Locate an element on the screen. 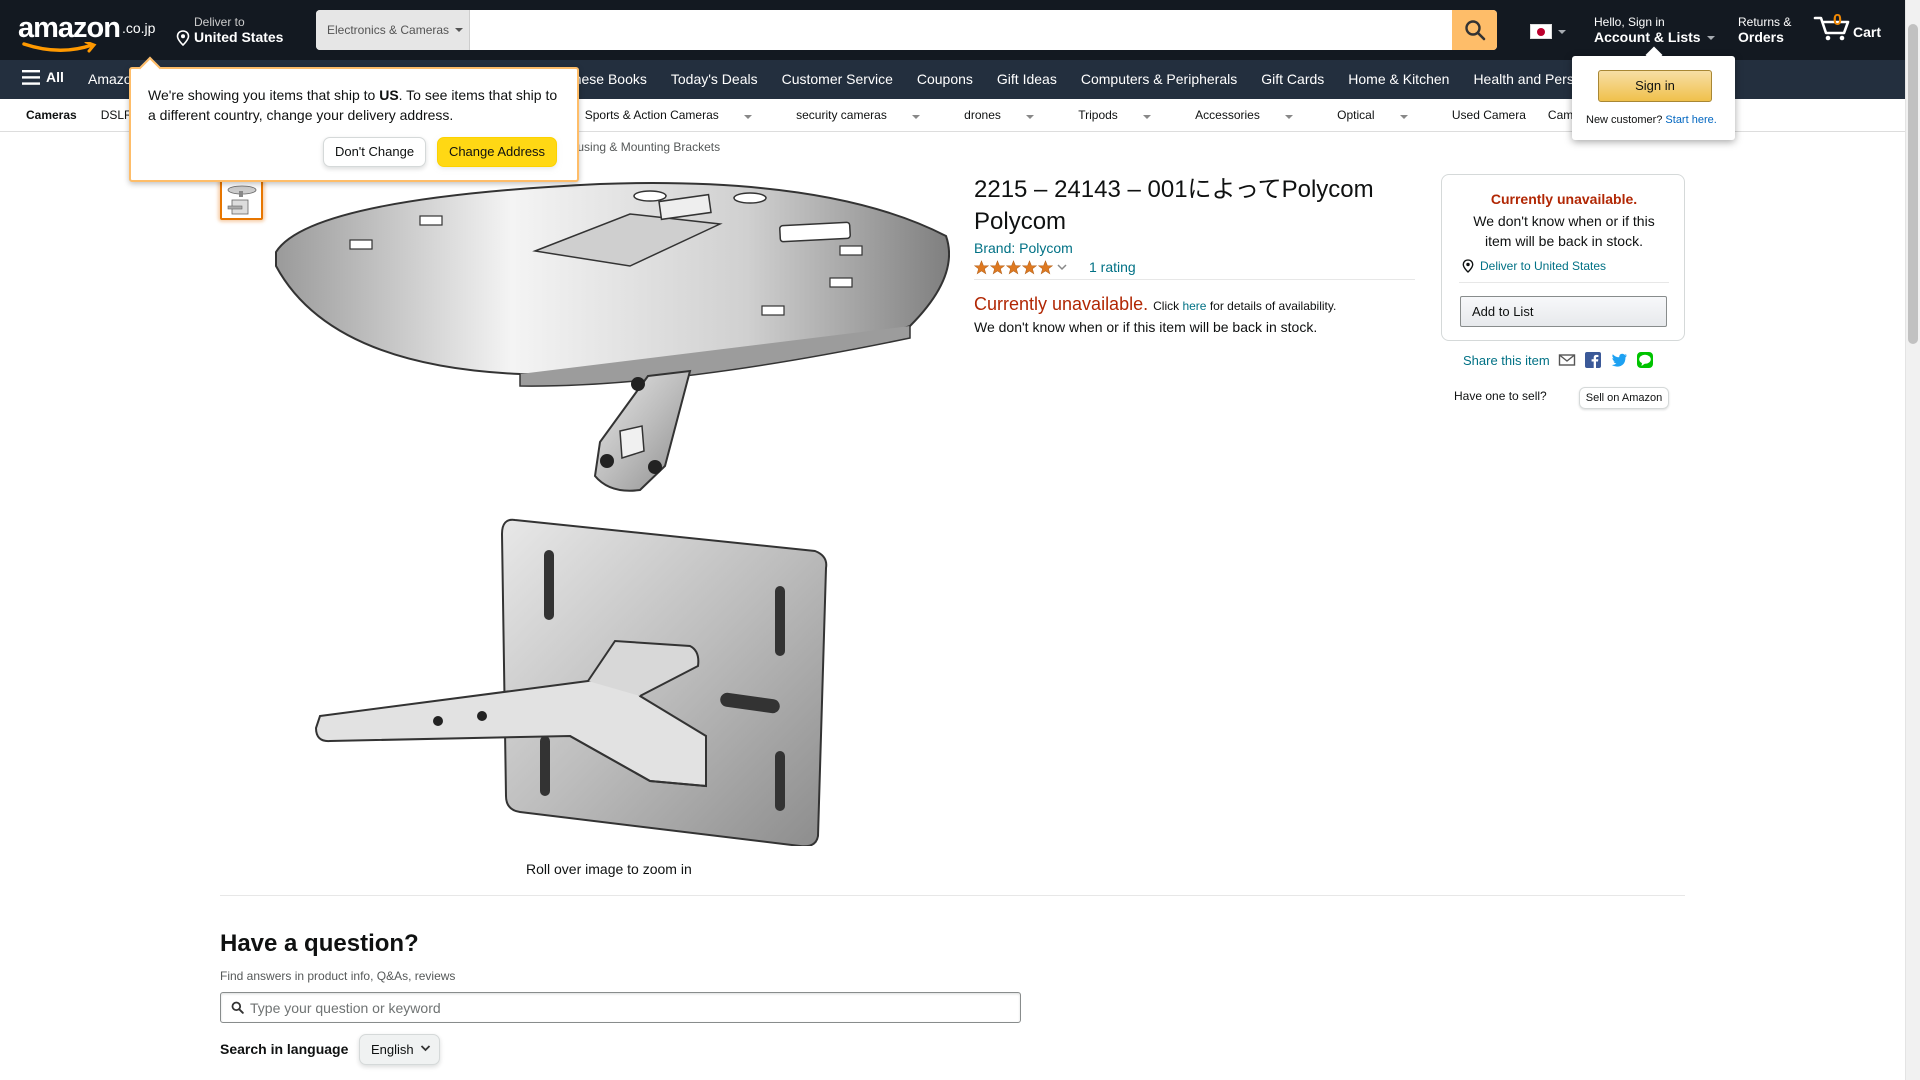 The height and width of the screenshot is (1080, 1920). account-and-lists: Hello, Sign in Account & Lists is located at coordinates (1654, 30).